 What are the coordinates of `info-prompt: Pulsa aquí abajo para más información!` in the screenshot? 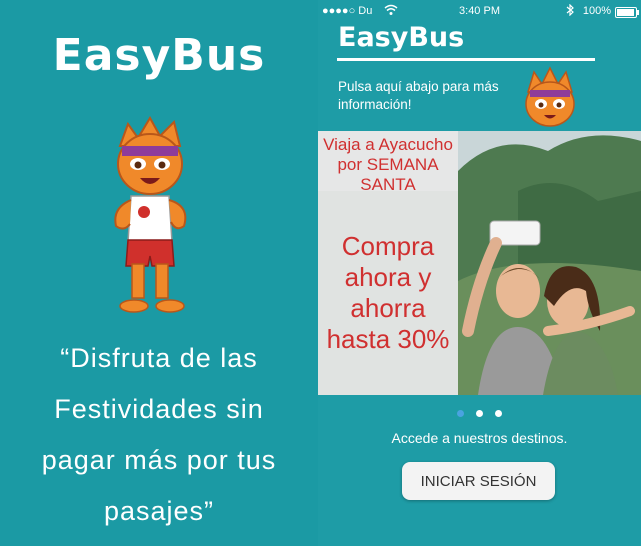 It's located at (428, 96).